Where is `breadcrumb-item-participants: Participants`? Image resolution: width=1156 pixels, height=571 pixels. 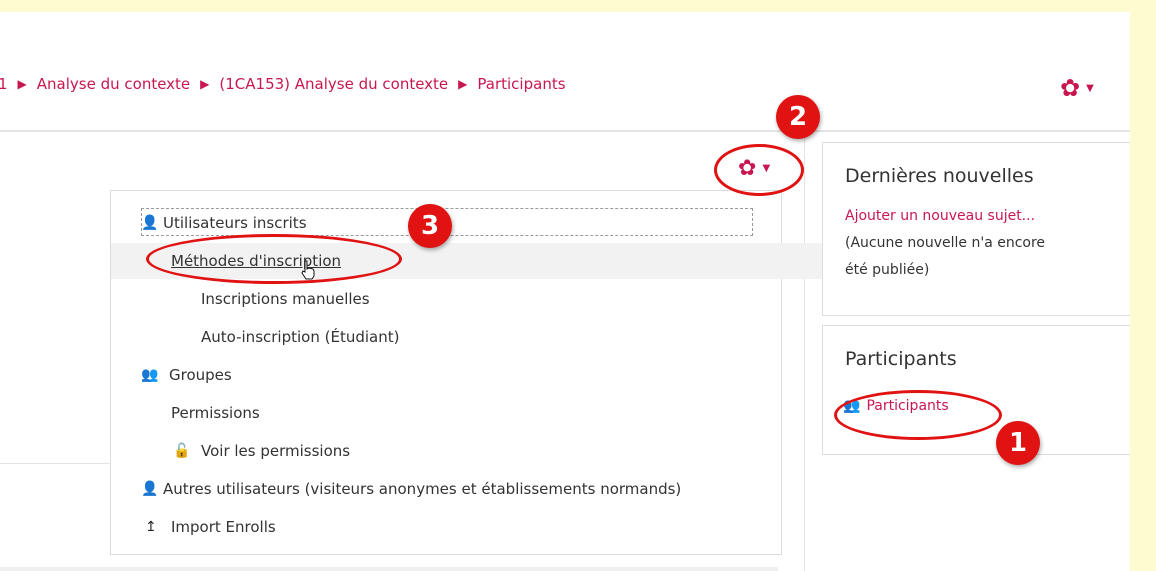
breadcrumb-item-participants: Participants is located at coordinates (521, 84).